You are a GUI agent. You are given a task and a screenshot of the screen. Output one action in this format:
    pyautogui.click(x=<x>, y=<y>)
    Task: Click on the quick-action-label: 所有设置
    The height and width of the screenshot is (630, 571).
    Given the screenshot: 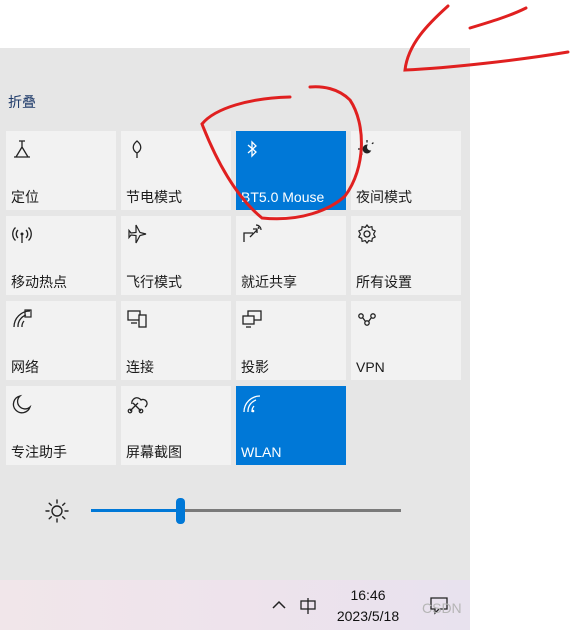 What is the action you would take?
    pyautogui.click(x=384, y=282)
    